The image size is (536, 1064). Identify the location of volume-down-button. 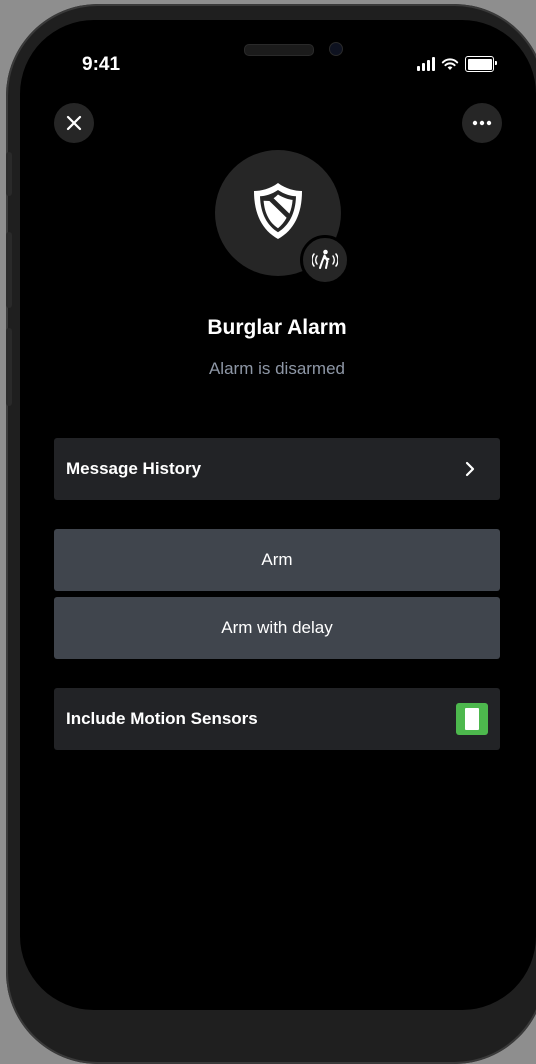
(9, 367).